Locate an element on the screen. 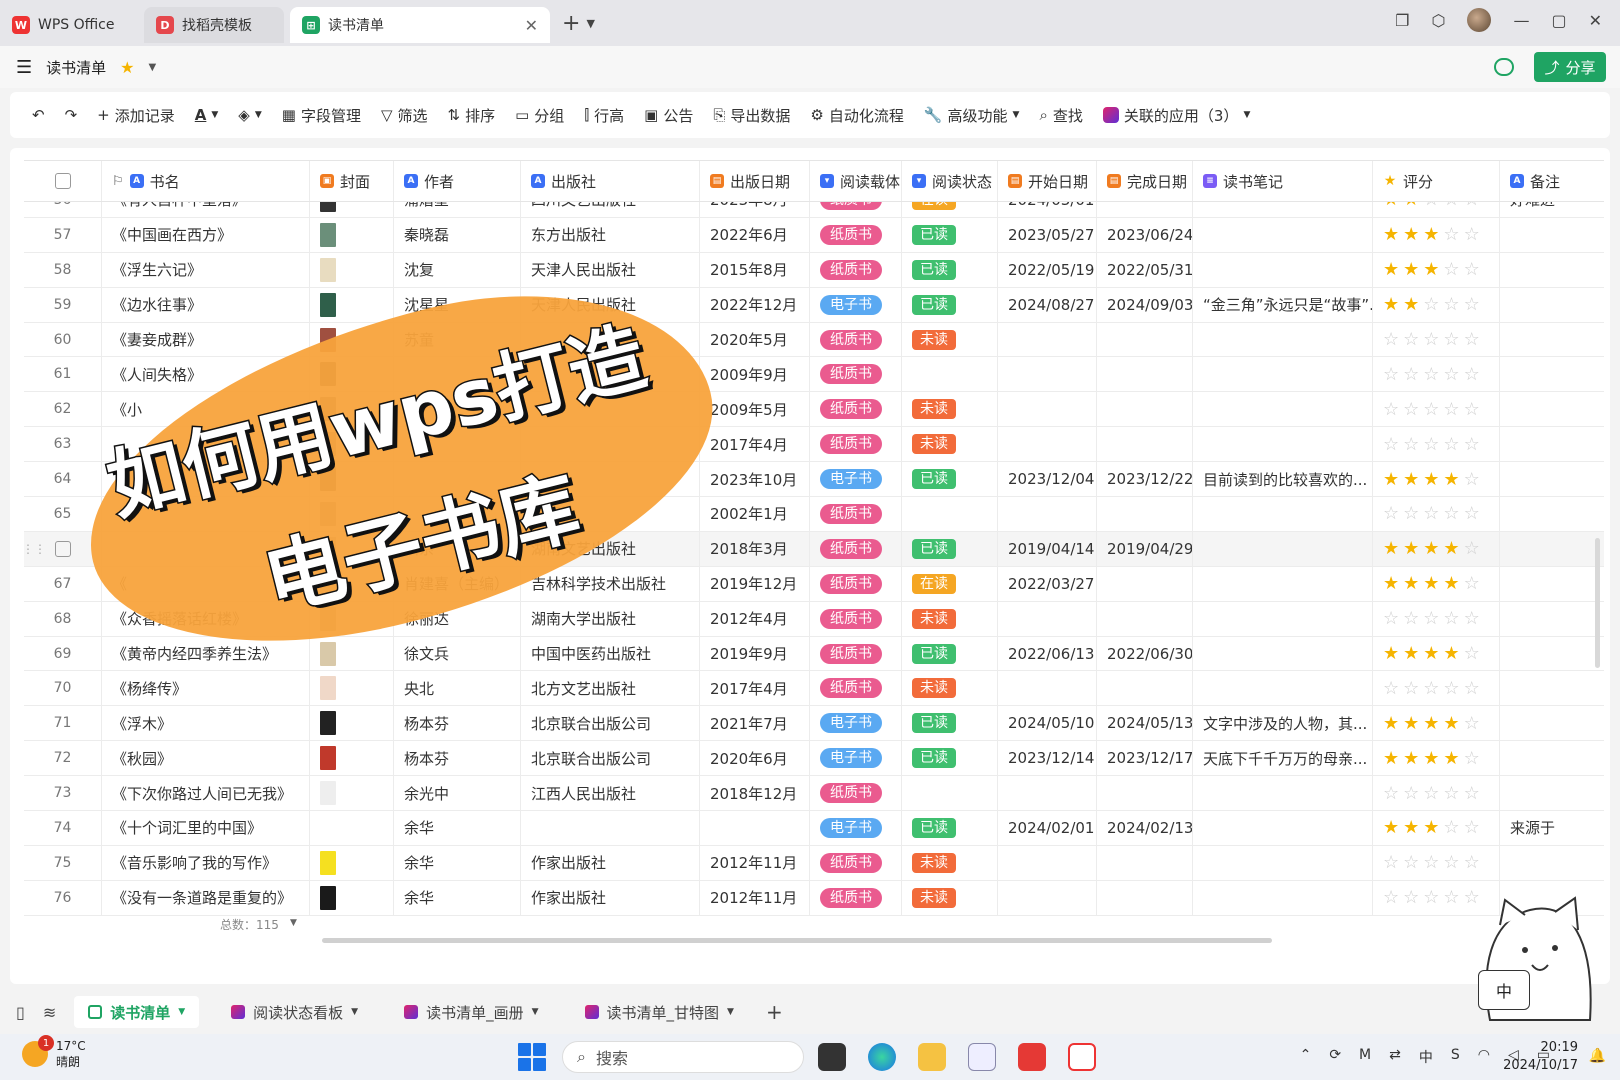 This screenshot has height=1080, width=1620. cell-book: 《边水往事》 is located at coordinates (206, 304).